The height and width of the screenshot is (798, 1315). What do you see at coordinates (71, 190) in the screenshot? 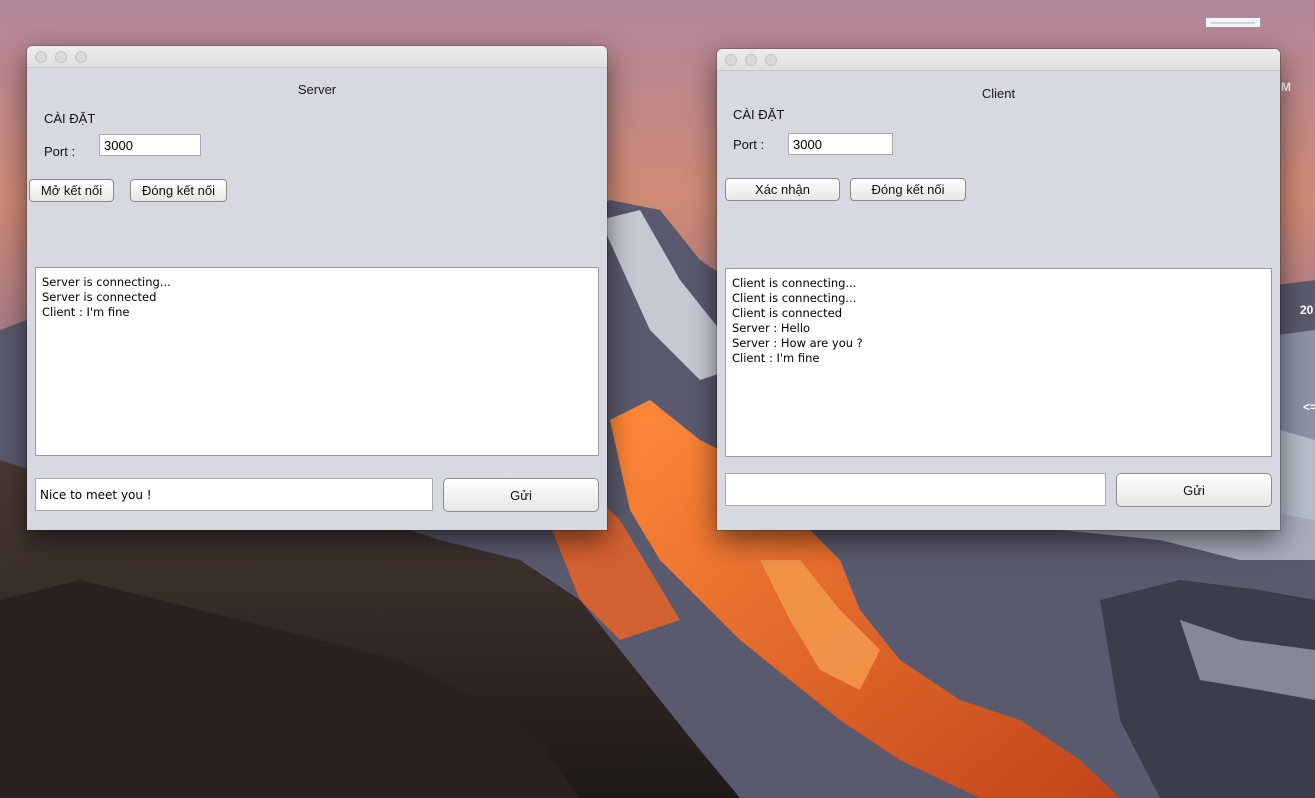
I see `open-connection-button: Mở kết nối` at bounding box center [71, 190].